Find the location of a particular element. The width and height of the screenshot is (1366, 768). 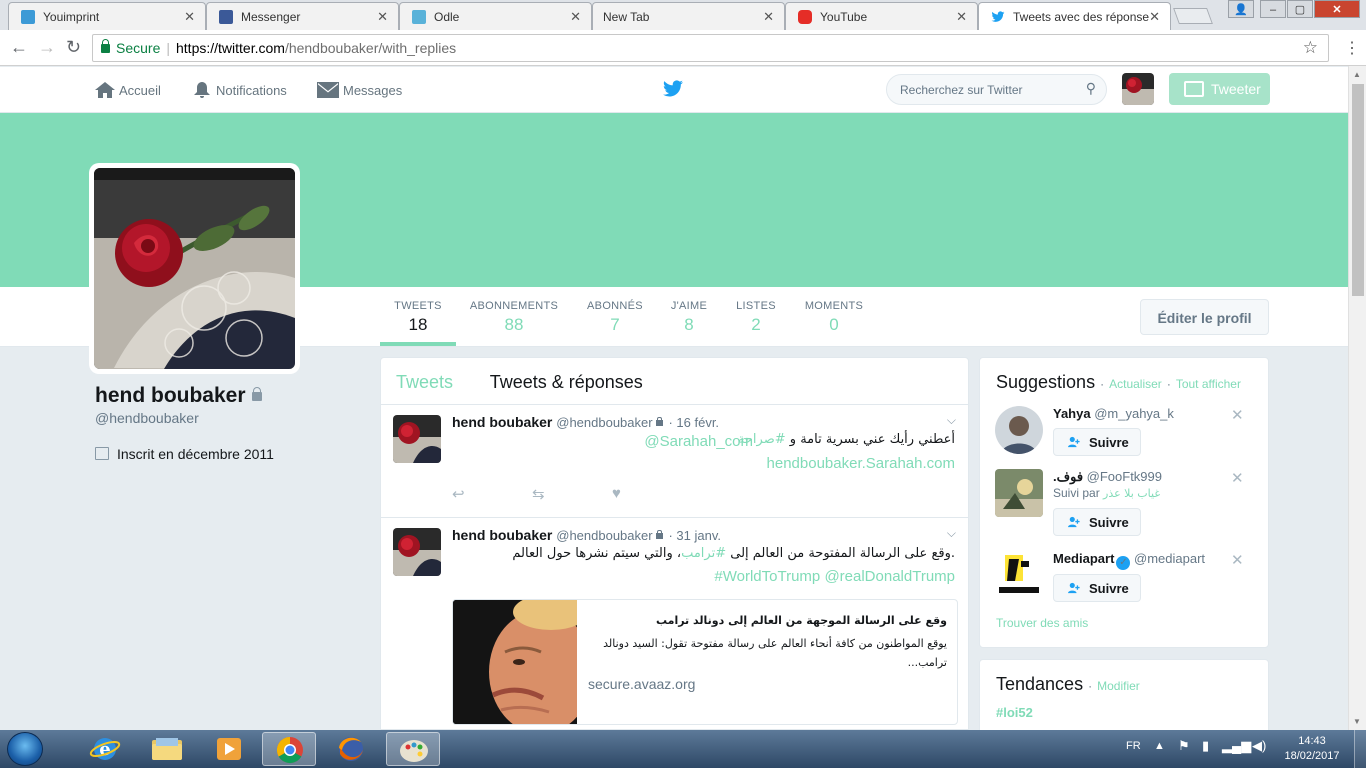

scroll-up-arrow-icon: ▲ is located at coordinates (1357, 74).